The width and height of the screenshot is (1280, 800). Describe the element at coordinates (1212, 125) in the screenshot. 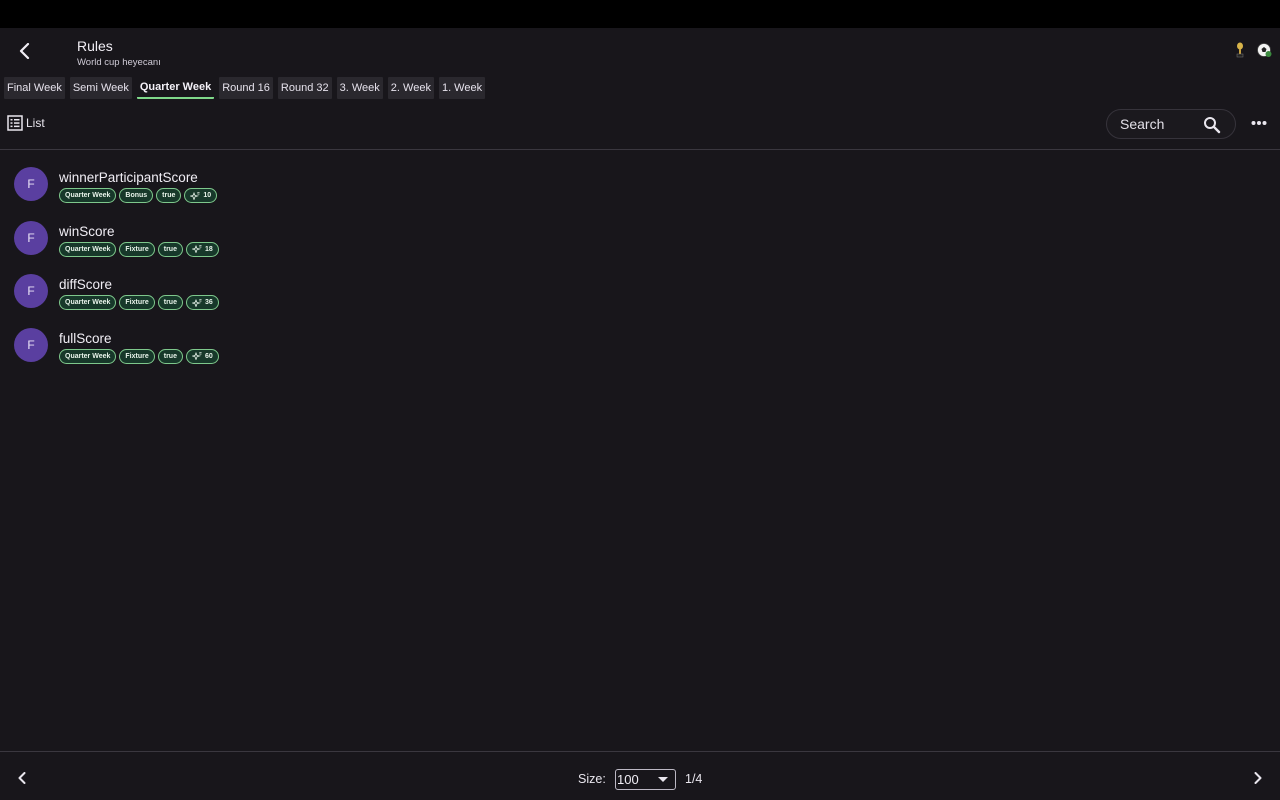

I see `search-icon` at that location.